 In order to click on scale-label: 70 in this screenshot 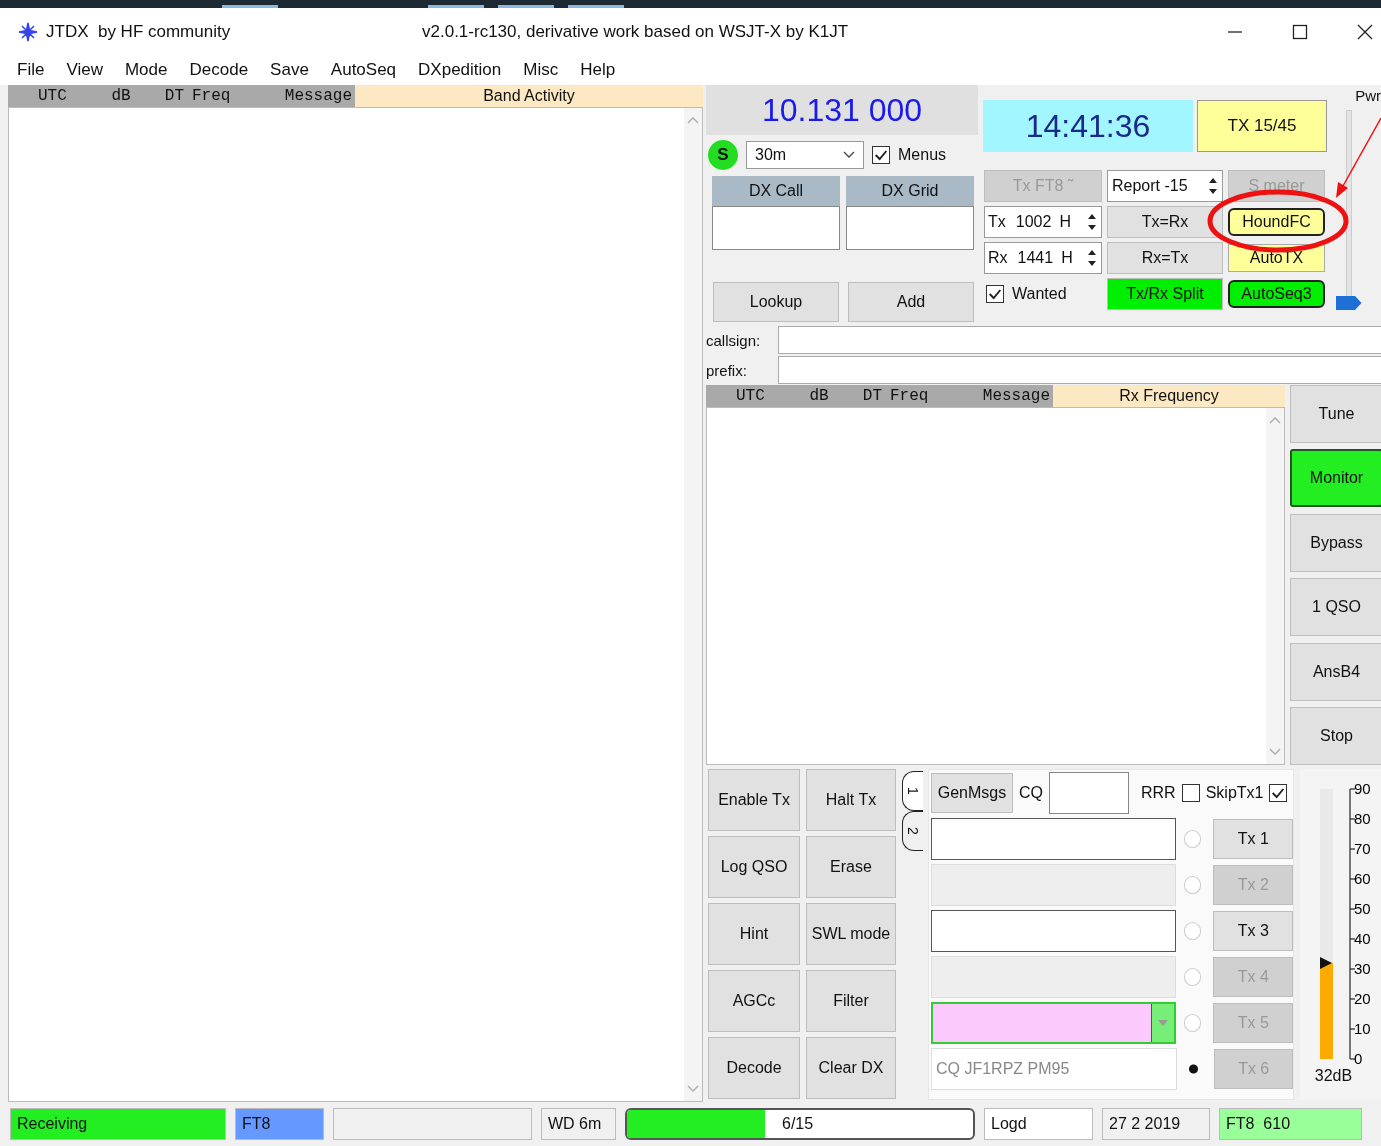, I will do `click(1362, 848)`.